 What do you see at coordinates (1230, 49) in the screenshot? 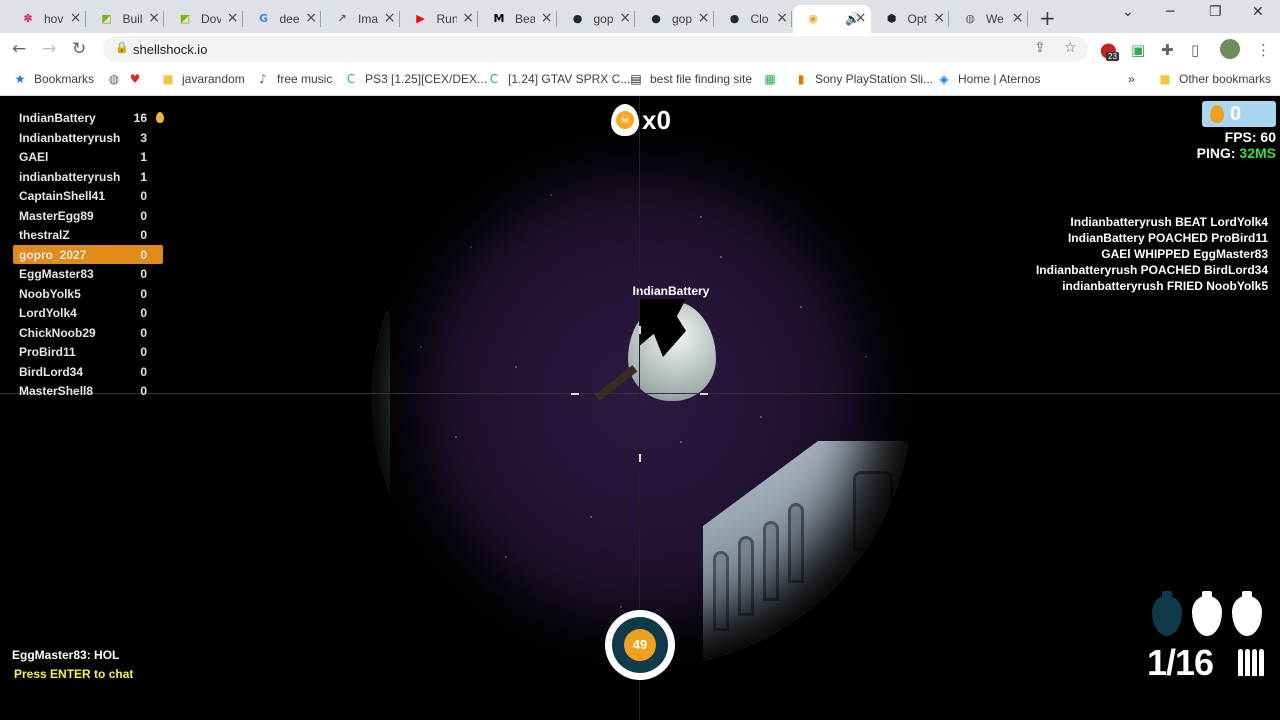
I see `profile-avatar` at bounding box center [1230, 49].